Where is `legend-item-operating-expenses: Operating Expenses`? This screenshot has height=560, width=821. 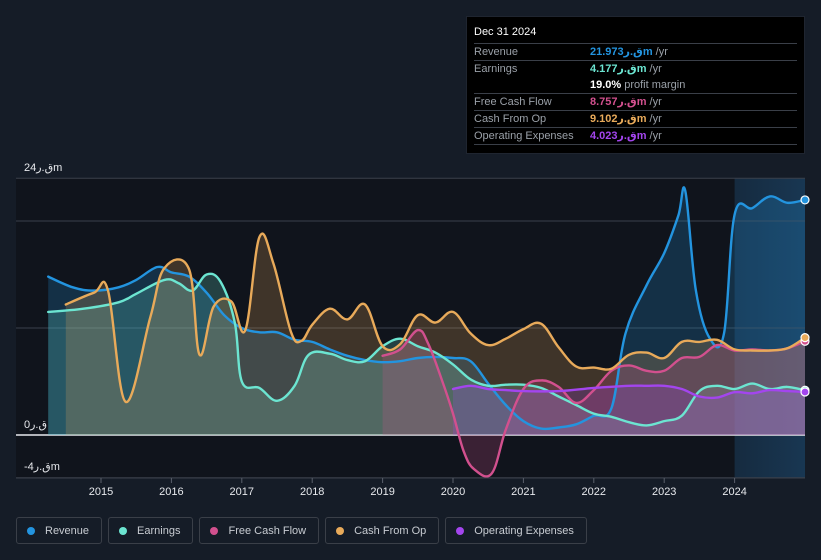 legend-item-operating-expenses: Operating Expenses is located at coordinates (516, 530).